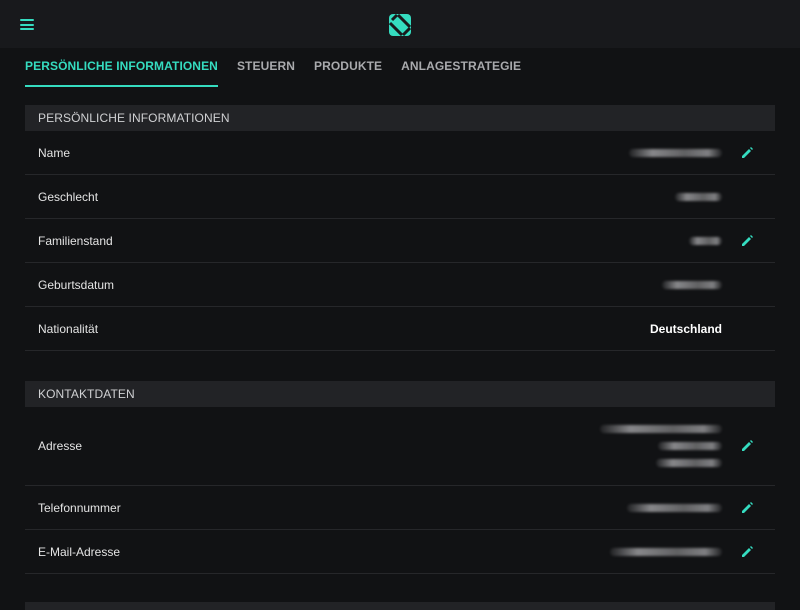 This screenshot has height=610, width=800. Describe the element at coordinates (75, 240) in the screenshot. I see `row-label: Familienstand` at that location.